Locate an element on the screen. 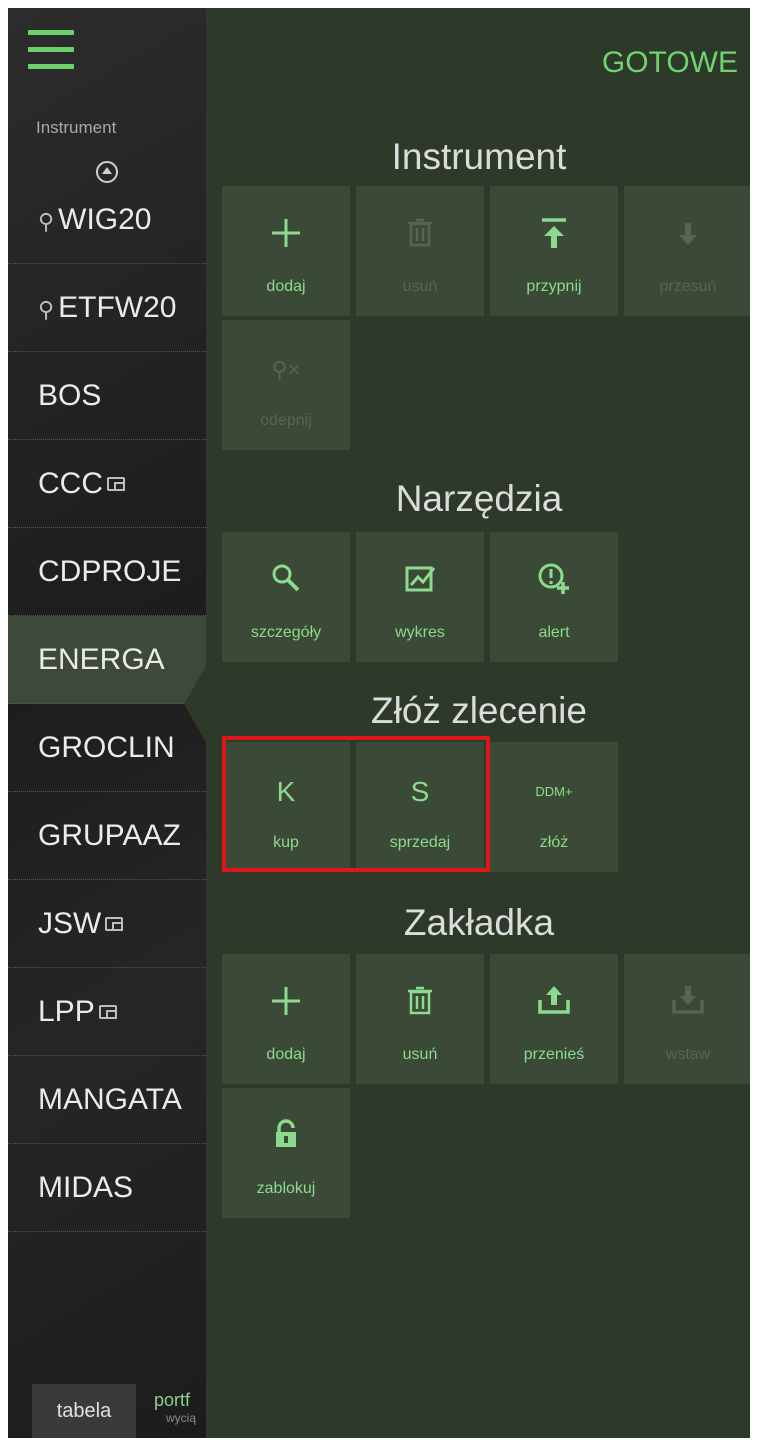  bottom-tab-bar: tabela portf wycią is located at coordinates (108, 1408).